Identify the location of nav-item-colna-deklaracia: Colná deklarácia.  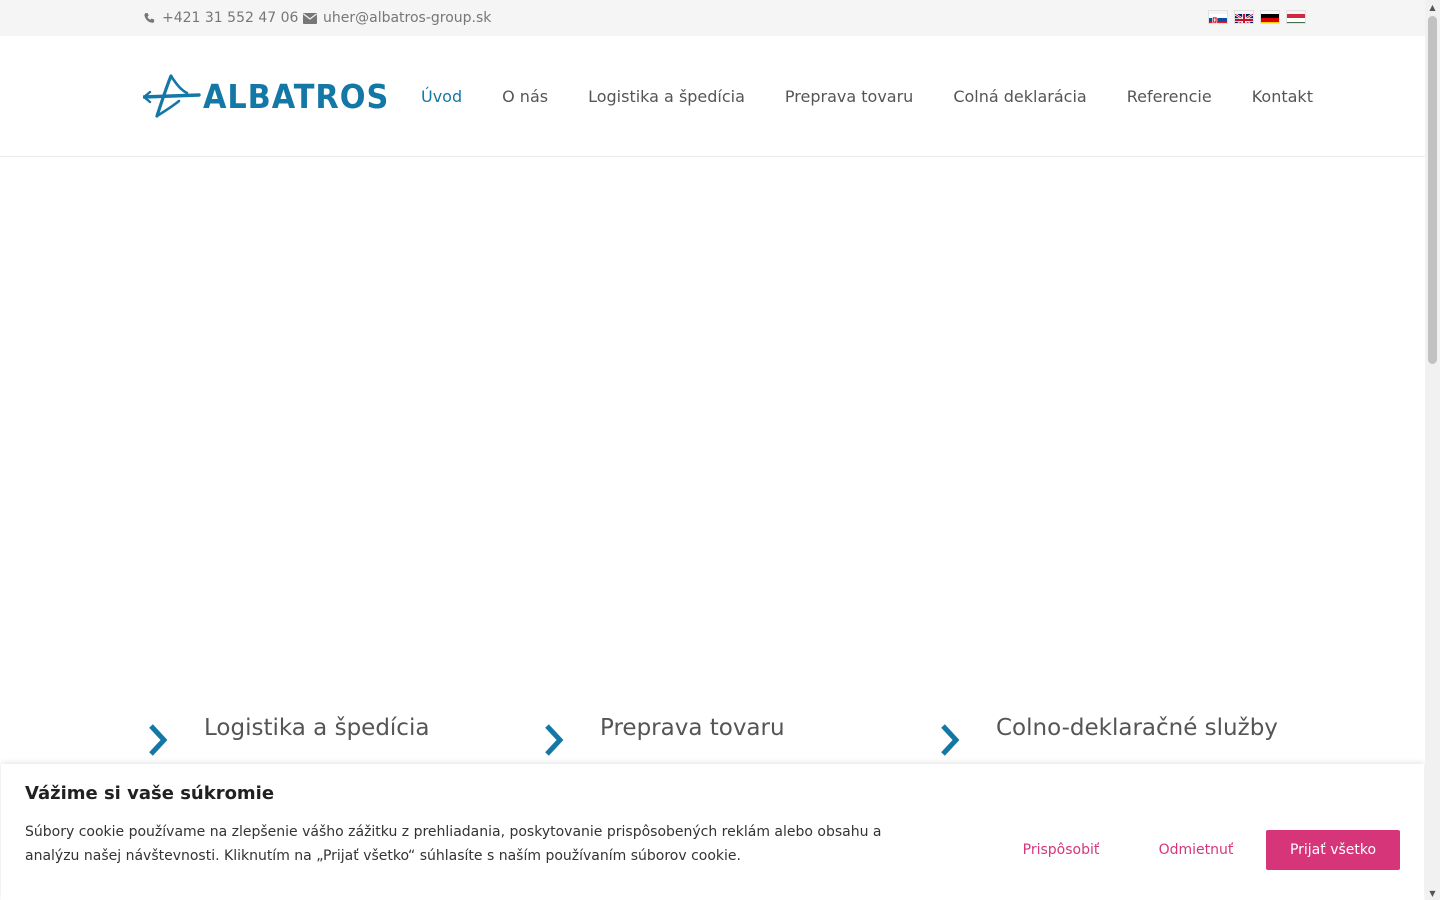
(1019, 96).